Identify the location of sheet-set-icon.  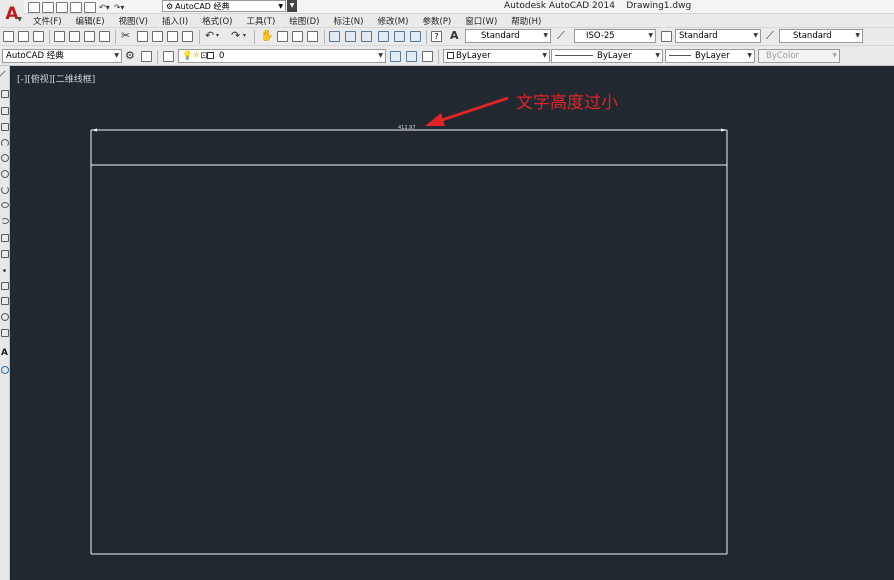
(383, 36).